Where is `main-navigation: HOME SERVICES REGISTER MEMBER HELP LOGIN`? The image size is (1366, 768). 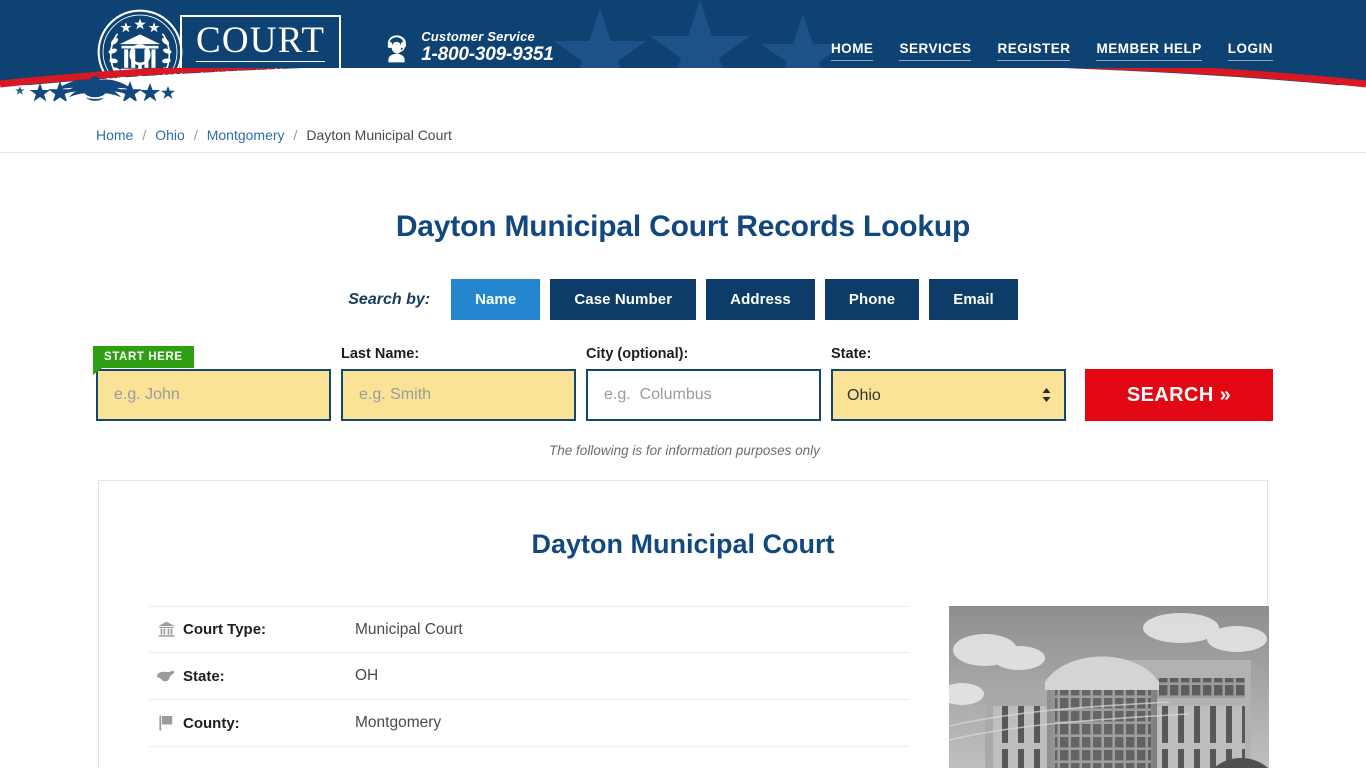 main-navigation: HOME SERVICES REGISTER MEMBER HELP LOGIN is located at coordinates (1051, 51).